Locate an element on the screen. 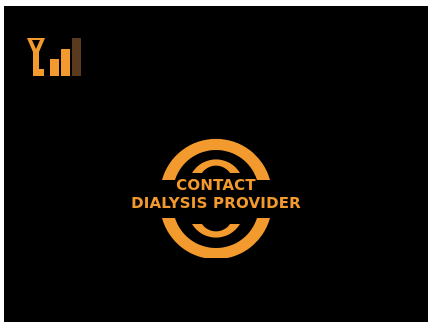 This screenshot has width=432, height=328. signal-strength-indicator is located at coordinates (56, 59).